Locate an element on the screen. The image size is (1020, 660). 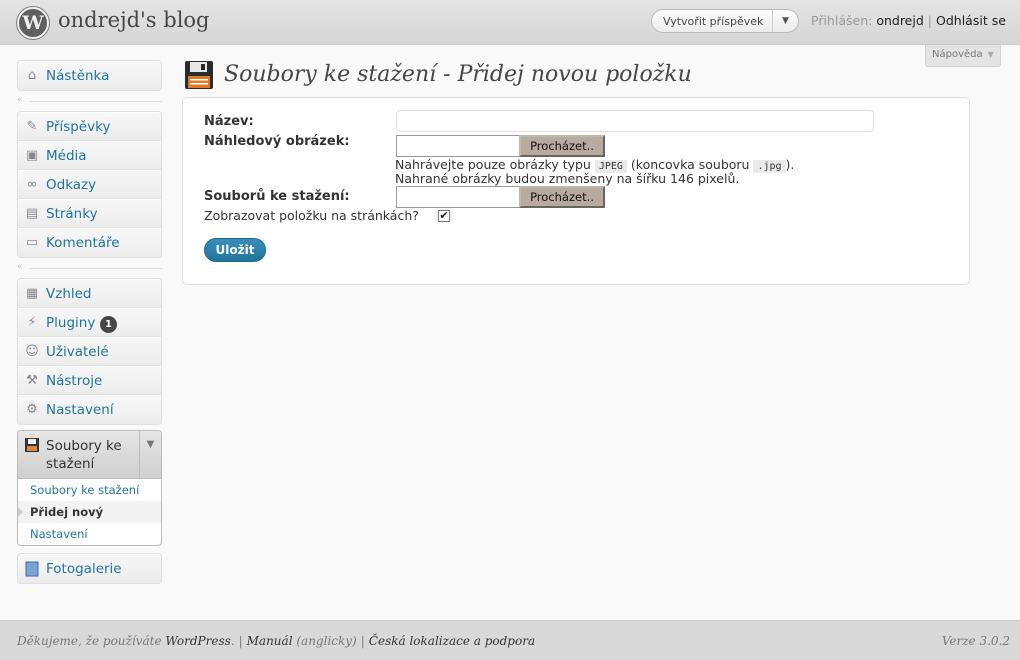
user-info: Přihlášen: ondrejd | Odhlásit se is located at coordinates (908, 20).